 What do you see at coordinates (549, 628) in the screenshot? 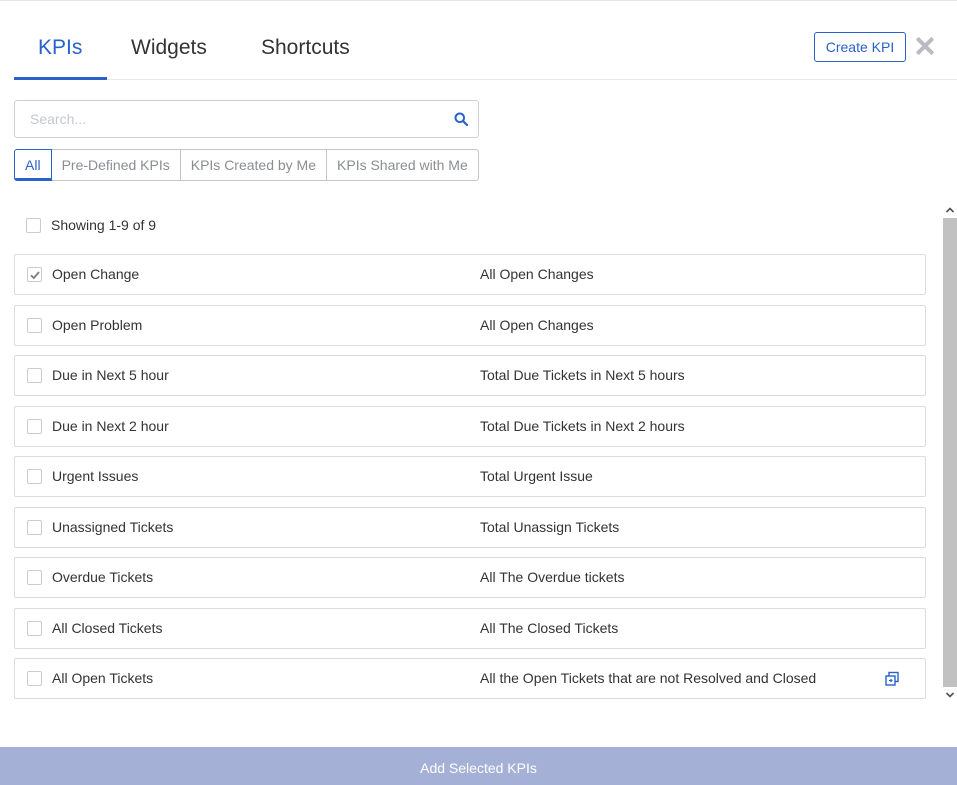
I see `kpi-row-description: All The Closed Tickets` at bounding box center [549, 628].